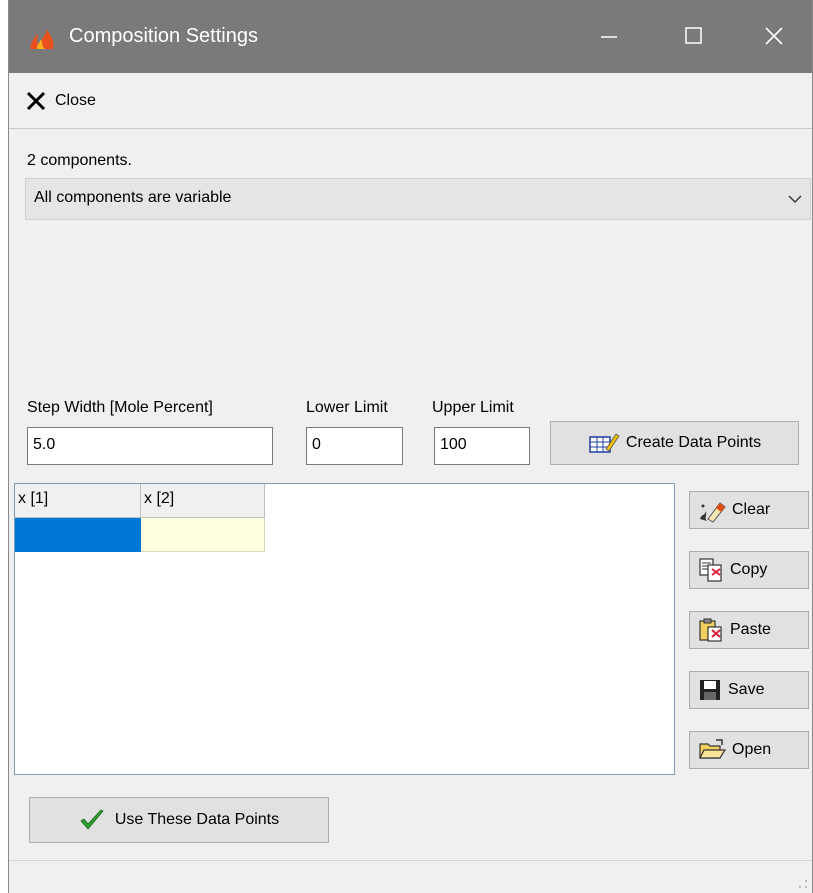 The image size is (813, 893). Describe the element at coordinates (197, 819) in the screenshot. I see `use-data-points-label: Use These Data Points` at that location.